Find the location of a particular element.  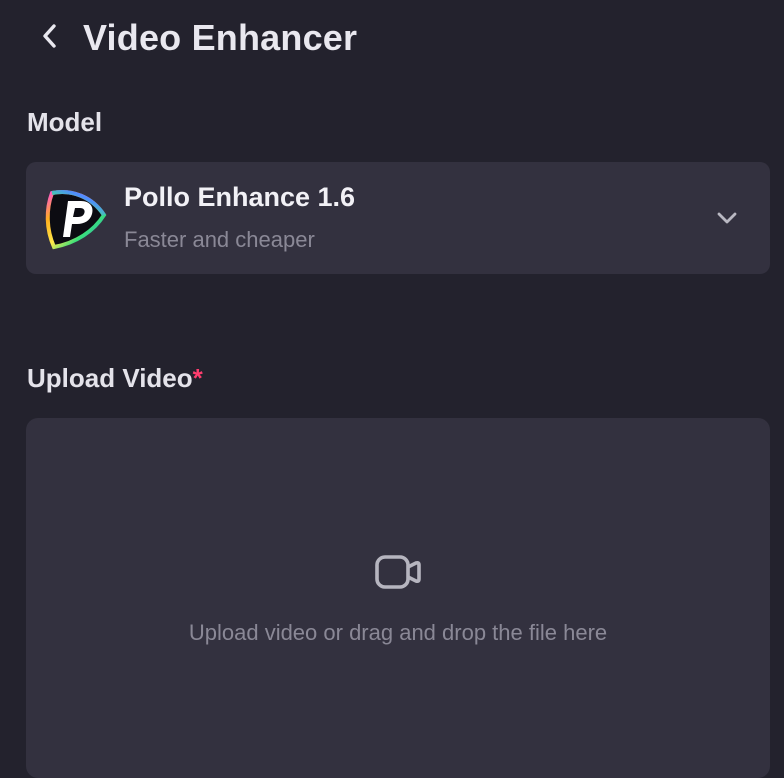

header: Video Enhancer is located at coordinates (392, 40).